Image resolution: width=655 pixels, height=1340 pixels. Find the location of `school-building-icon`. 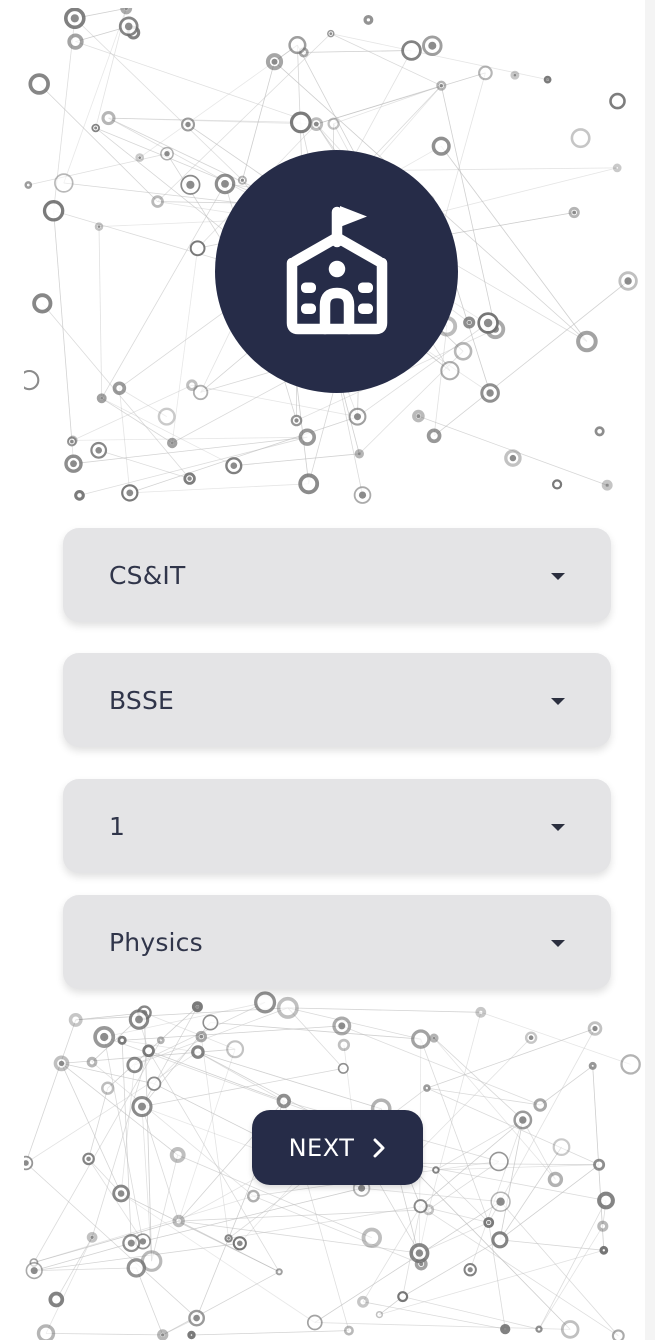

school-building-icon is located at coordinates (336, 269).